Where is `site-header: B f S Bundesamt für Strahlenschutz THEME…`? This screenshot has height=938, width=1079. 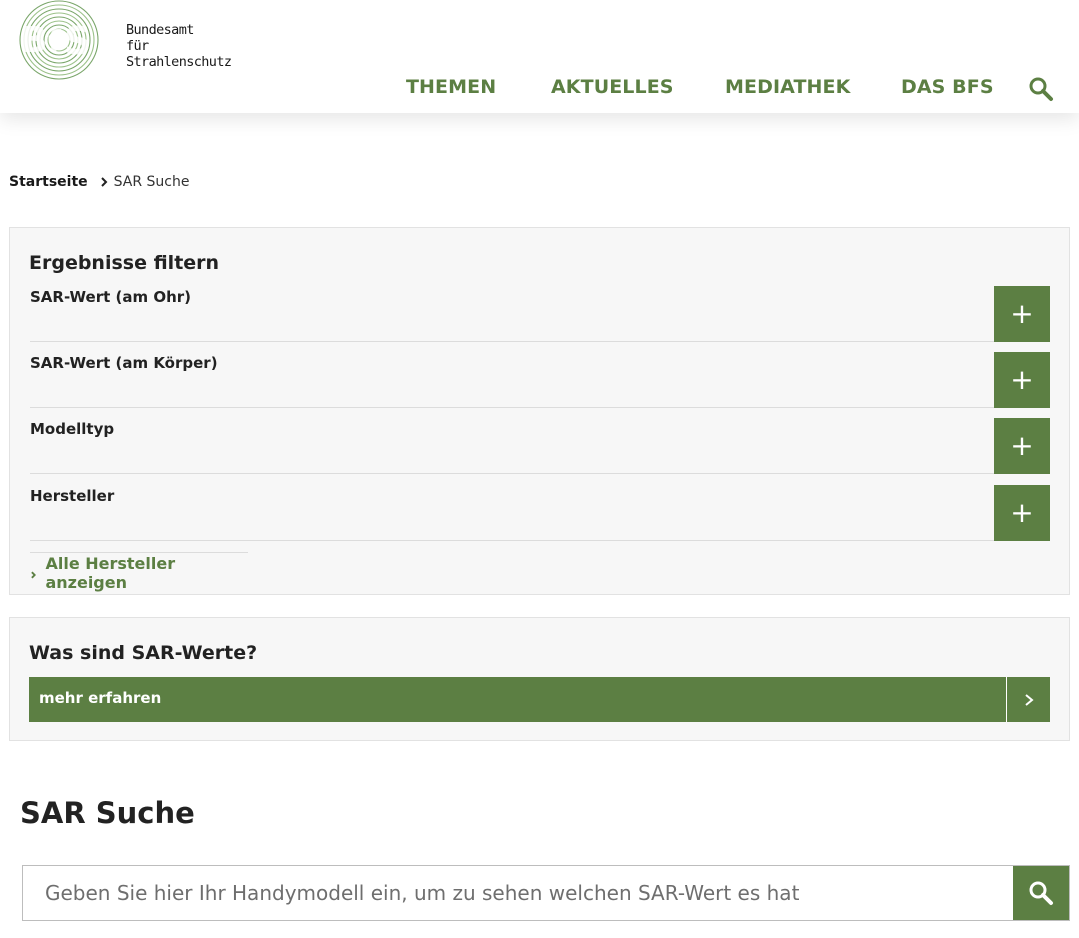 site-header: B f S Bundesamt für Strahlenschutz THEME… is located at coordinates (539, 56).